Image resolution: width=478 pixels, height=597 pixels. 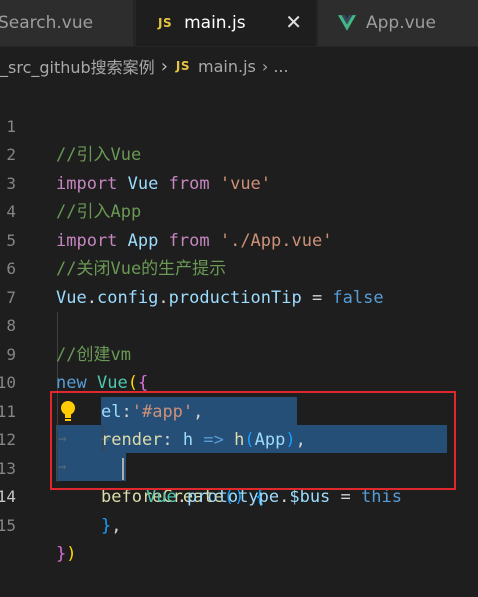 What do you see at coordinates (239, 210) in the screenshot?
I see `code-line: 4 import App from './App.vue'` at bounding box center [239, 210].